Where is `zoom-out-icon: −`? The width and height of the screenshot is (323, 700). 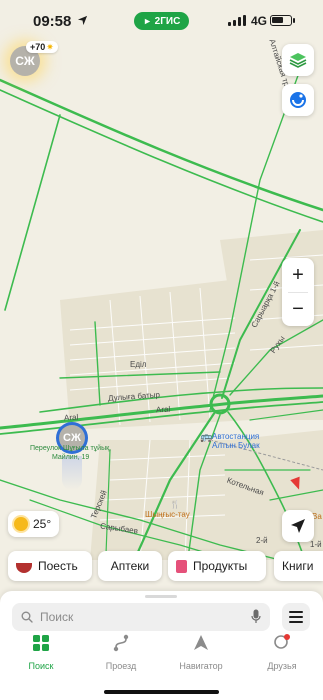 zoom-out-icon: − is located at coordinates (298, 309).